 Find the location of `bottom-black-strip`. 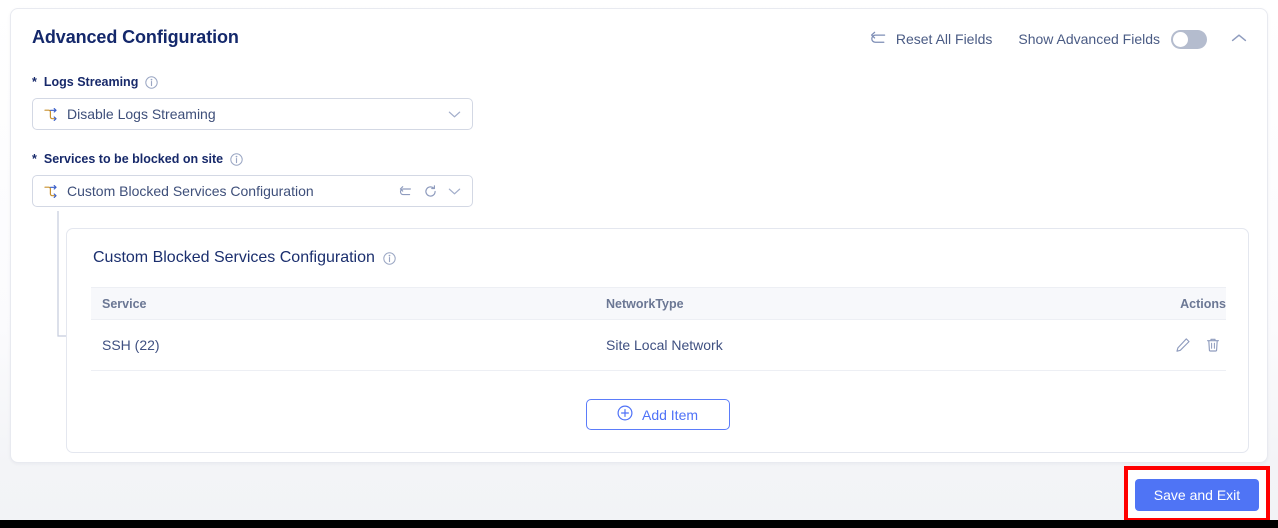

bottom-black-strip is located at coordinates (639, 524).